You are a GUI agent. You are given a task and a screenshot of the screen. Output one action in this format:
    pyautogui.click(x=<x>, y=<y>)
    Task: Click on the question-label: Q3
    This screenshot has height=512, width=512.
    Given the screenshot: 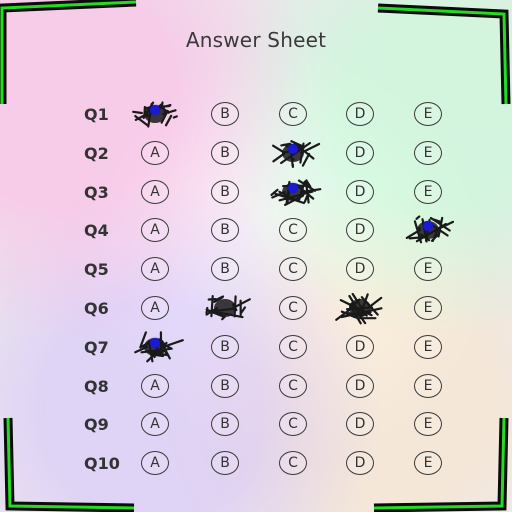 What is the action you would take?
    pyautogui.click(x=96, y=192)
    